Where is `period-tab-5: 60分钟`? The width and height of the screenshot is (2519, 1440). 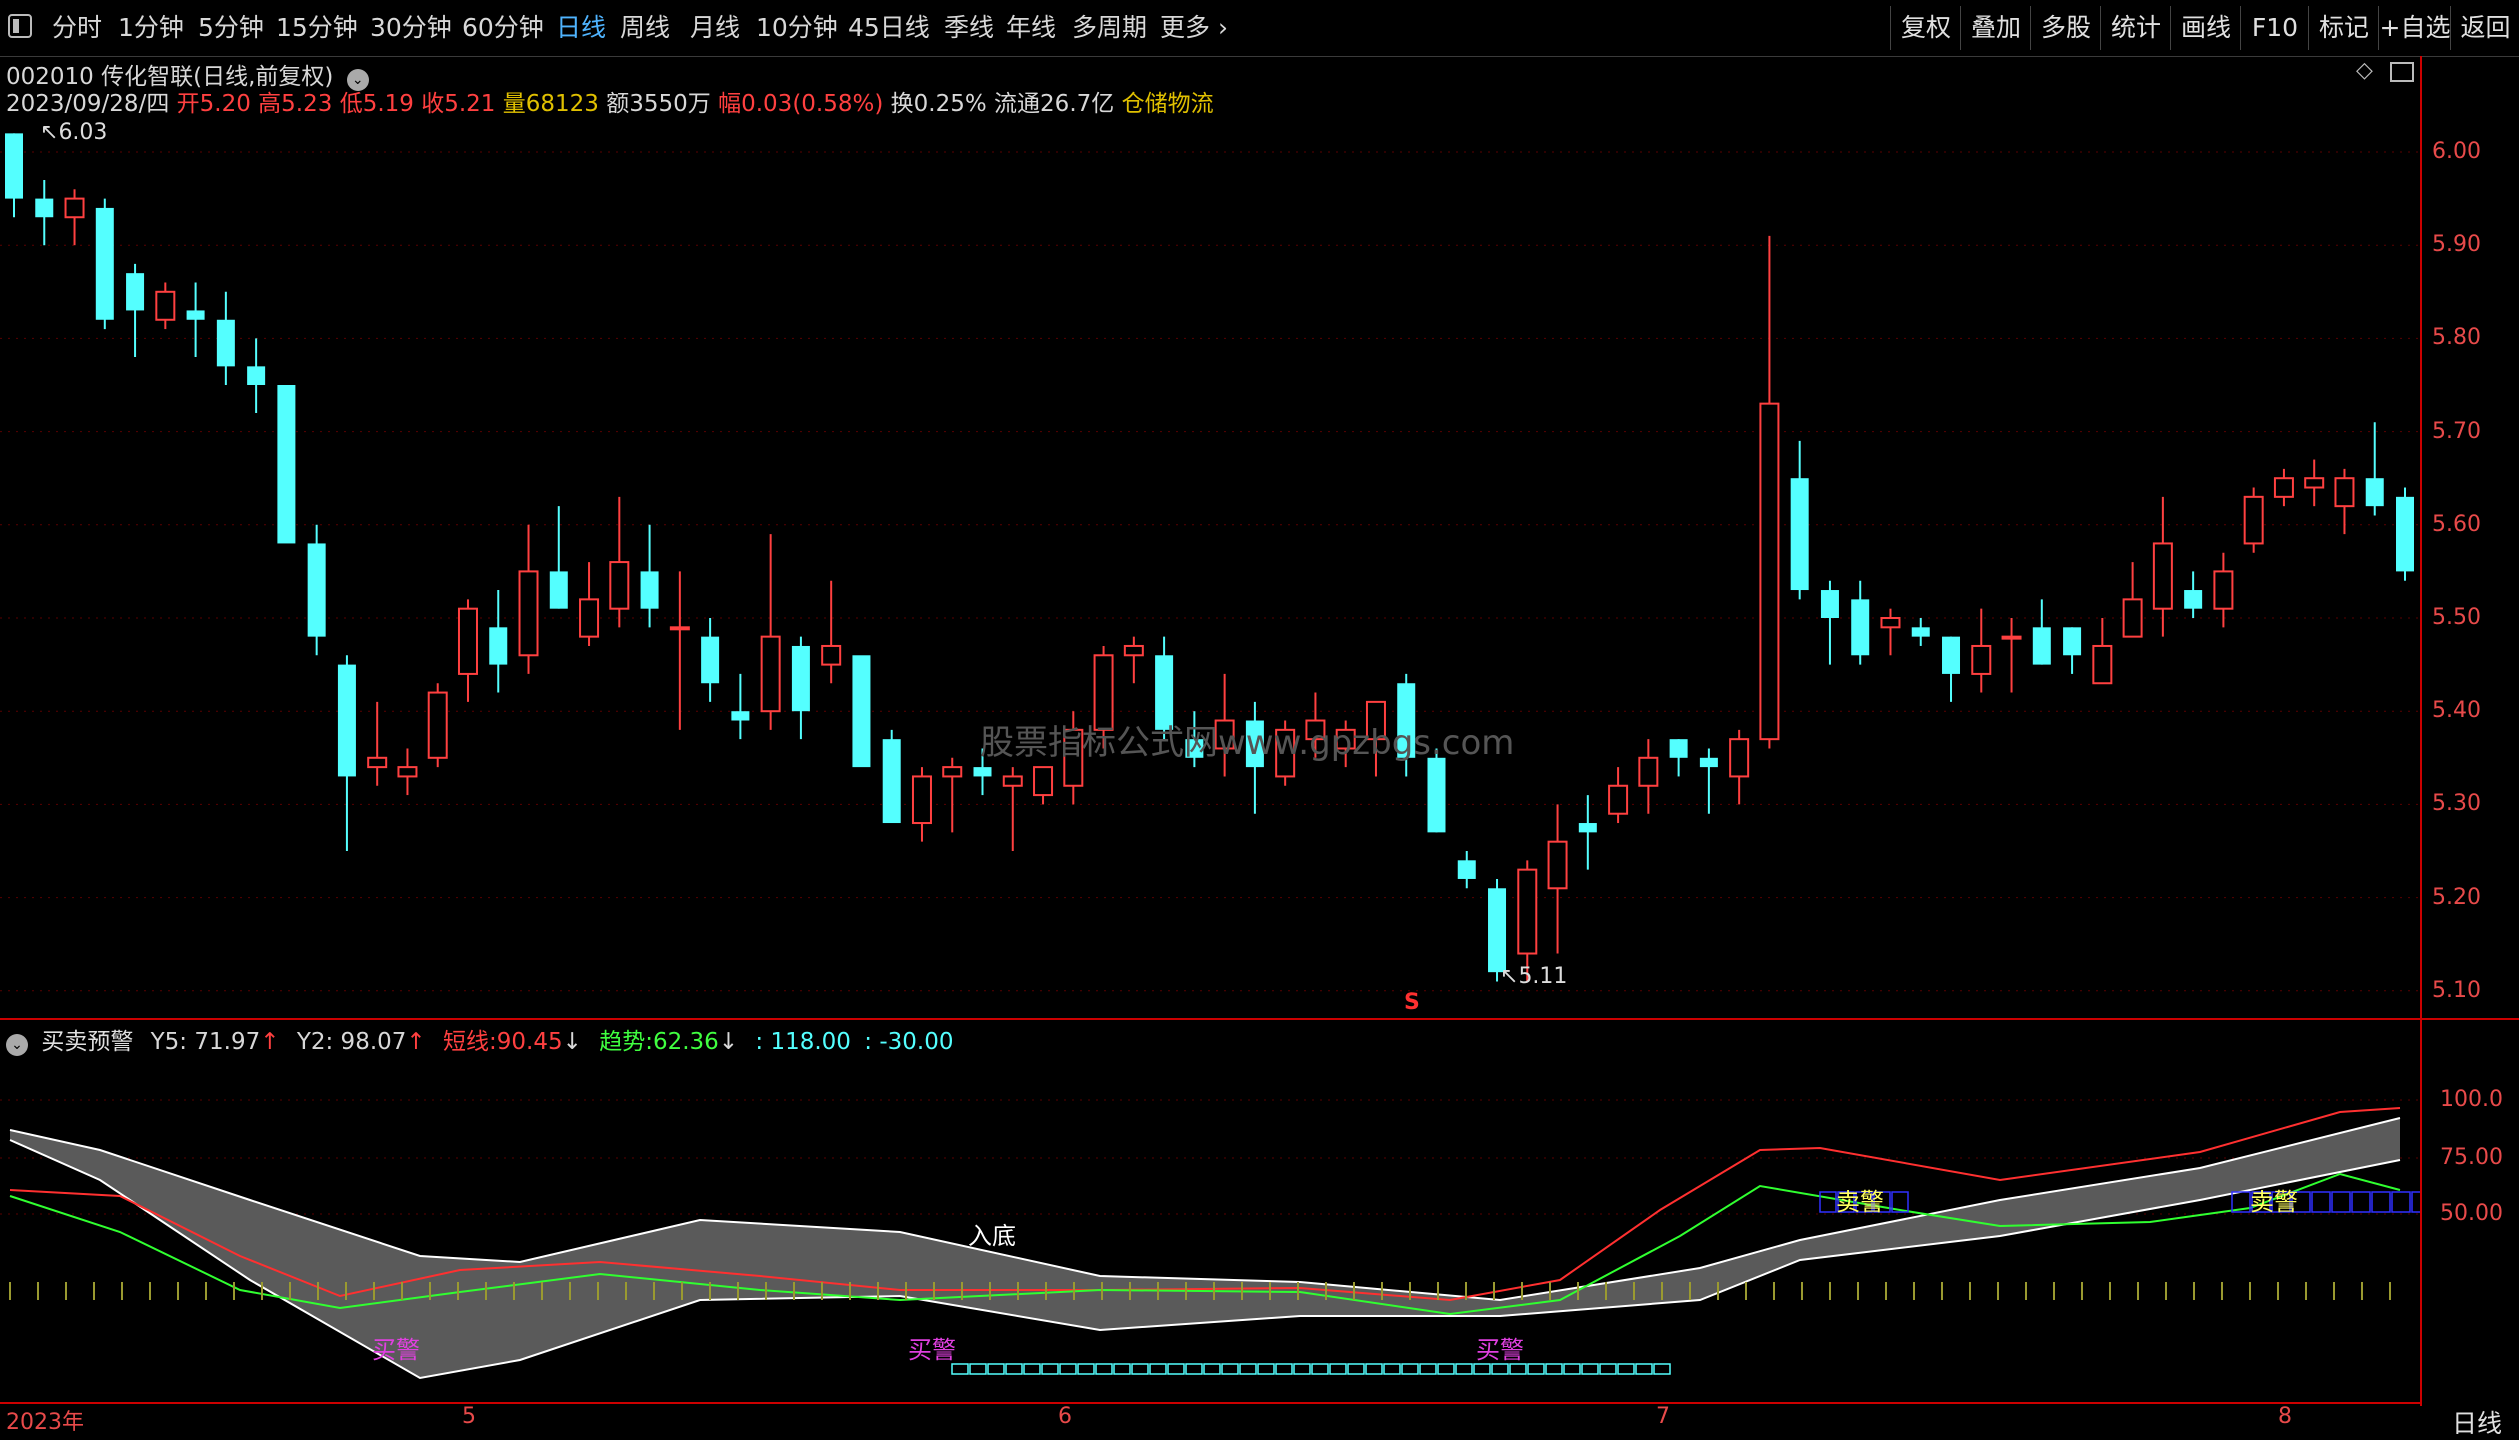 period-tab-5: 60分钟 is located at coordinates (503, 28).